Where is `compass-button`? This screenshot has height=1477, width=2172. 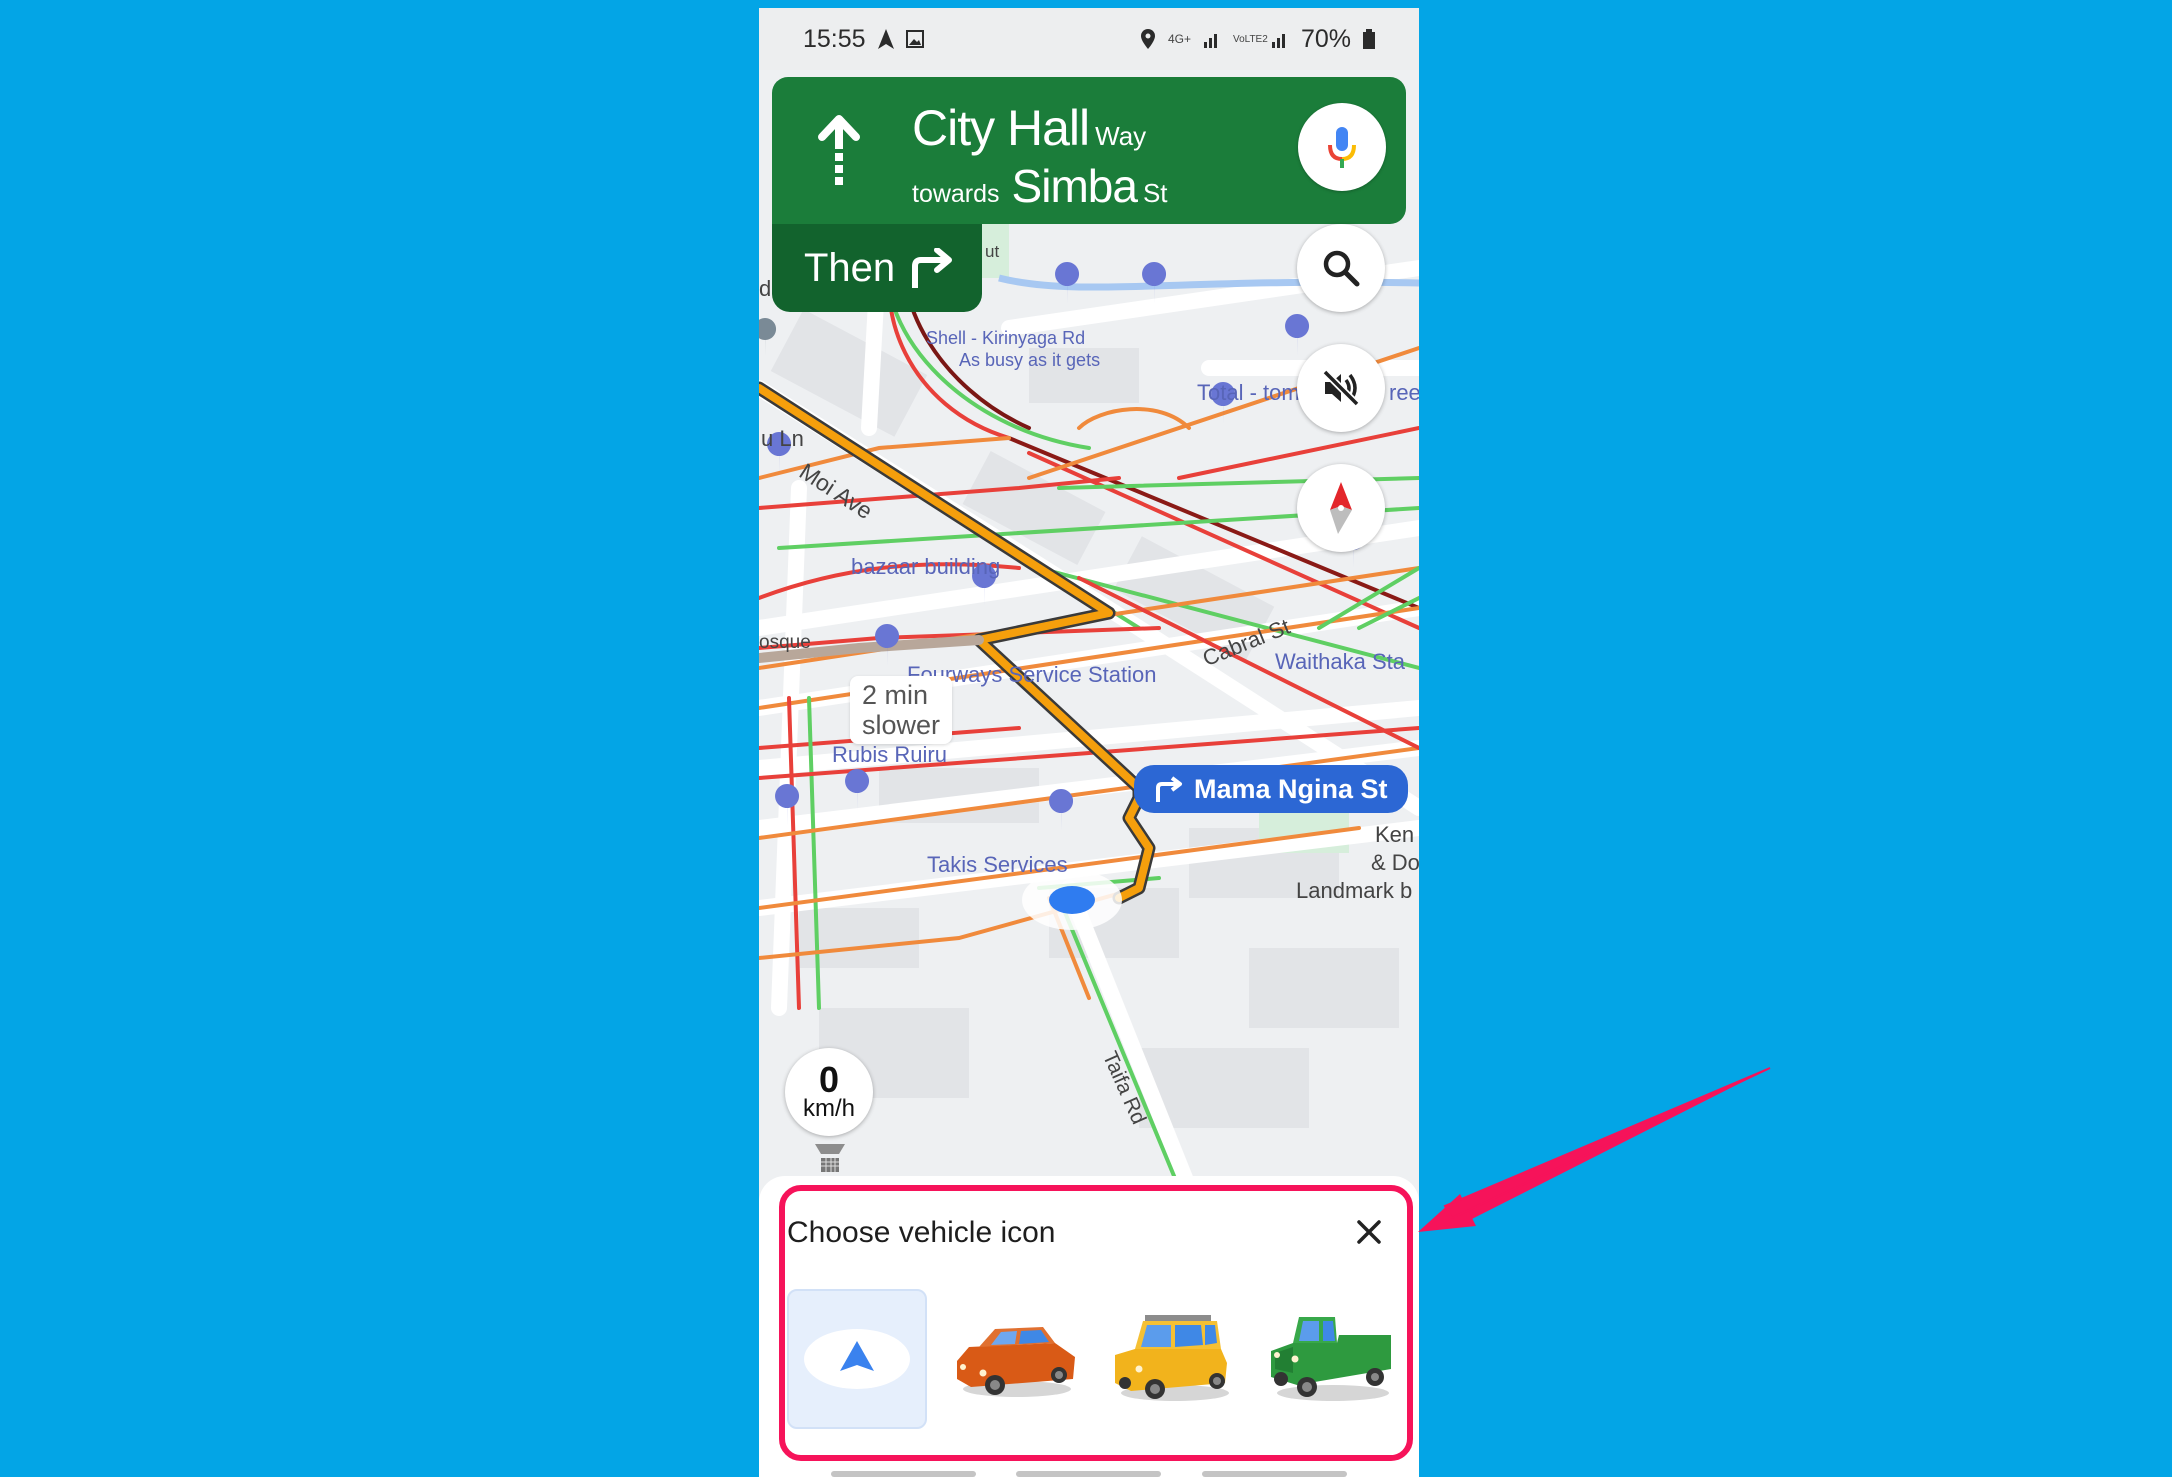
compass-button is located at coordinates (1341, 508).